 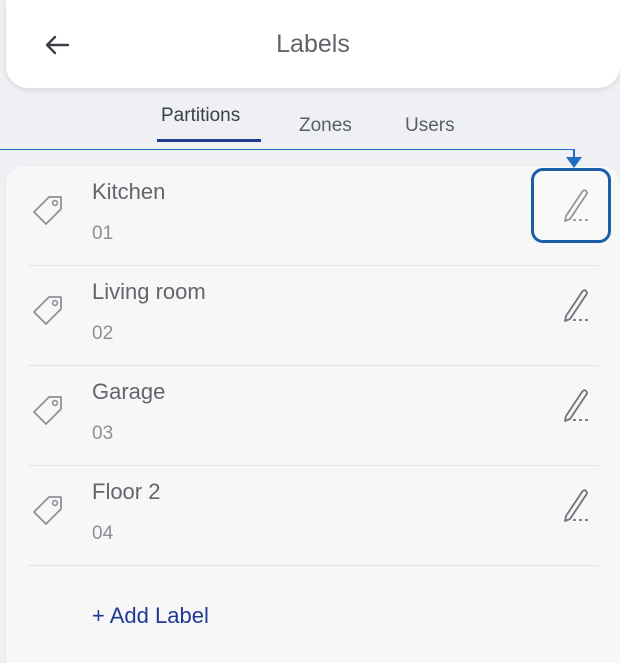 I want to click on page-title: Labels, so click(x=313, y=44).